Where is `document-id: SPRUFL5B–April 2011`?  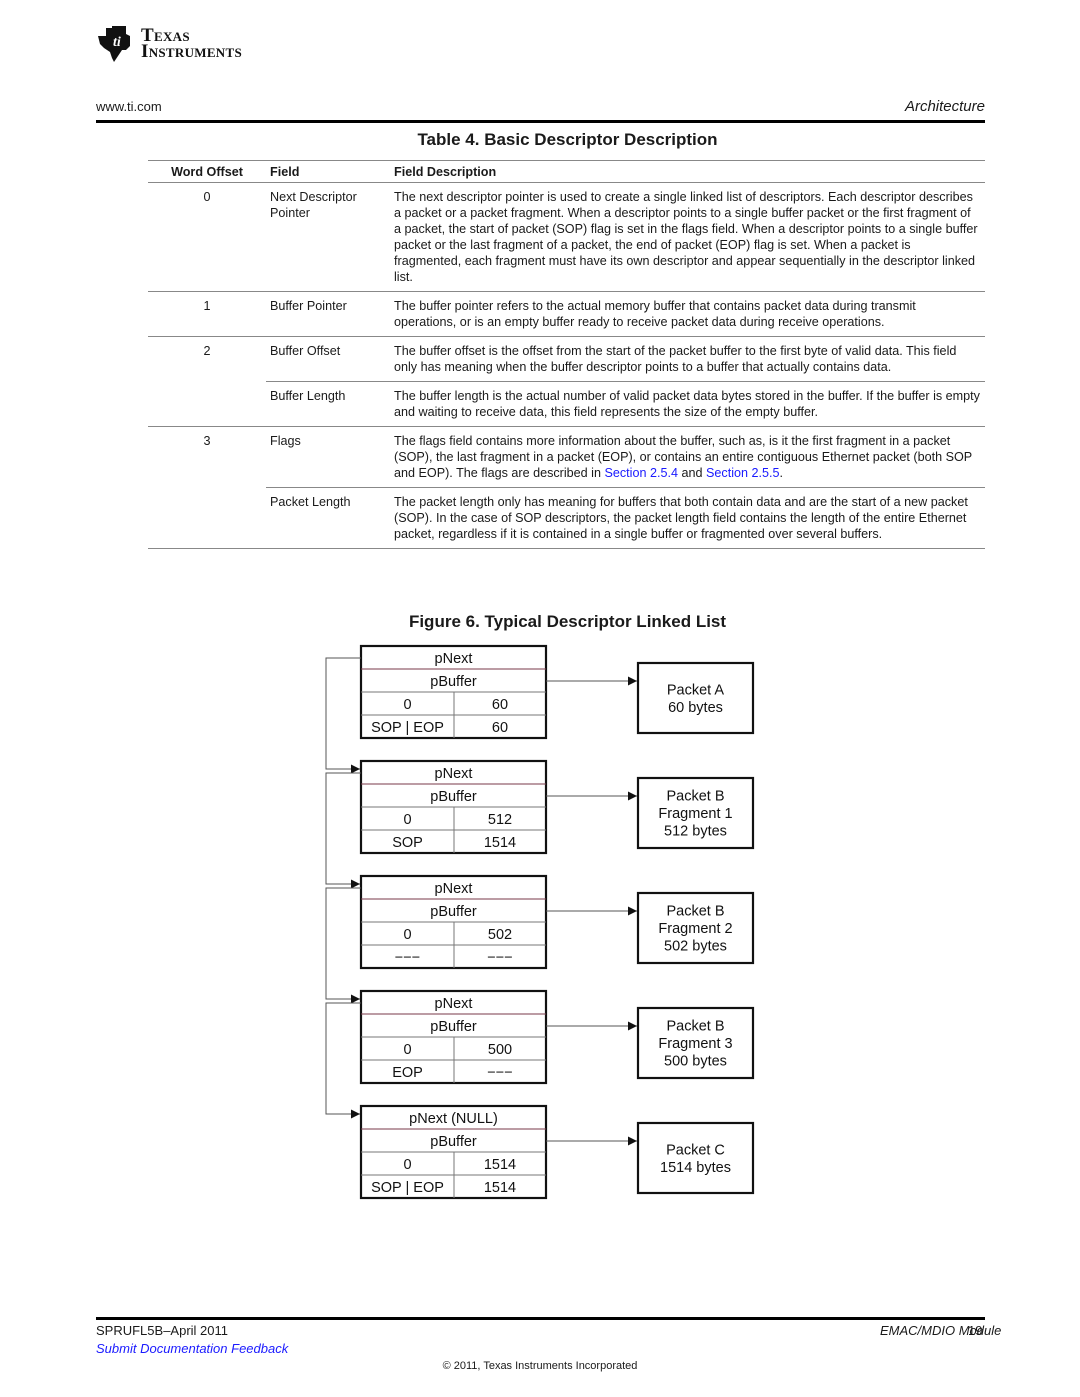 document-id: SPRUFL5B–April 2011 is located at coordinates (162, 1330).